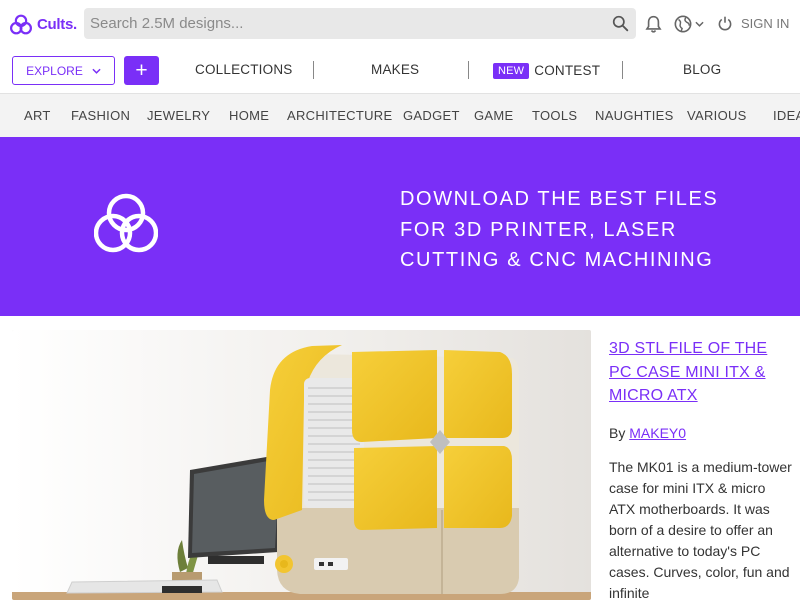 Image resolution: width=800 pixels, height=600 pixels. I want to click on nav-link-makes: MAKES, so click(395, 69).